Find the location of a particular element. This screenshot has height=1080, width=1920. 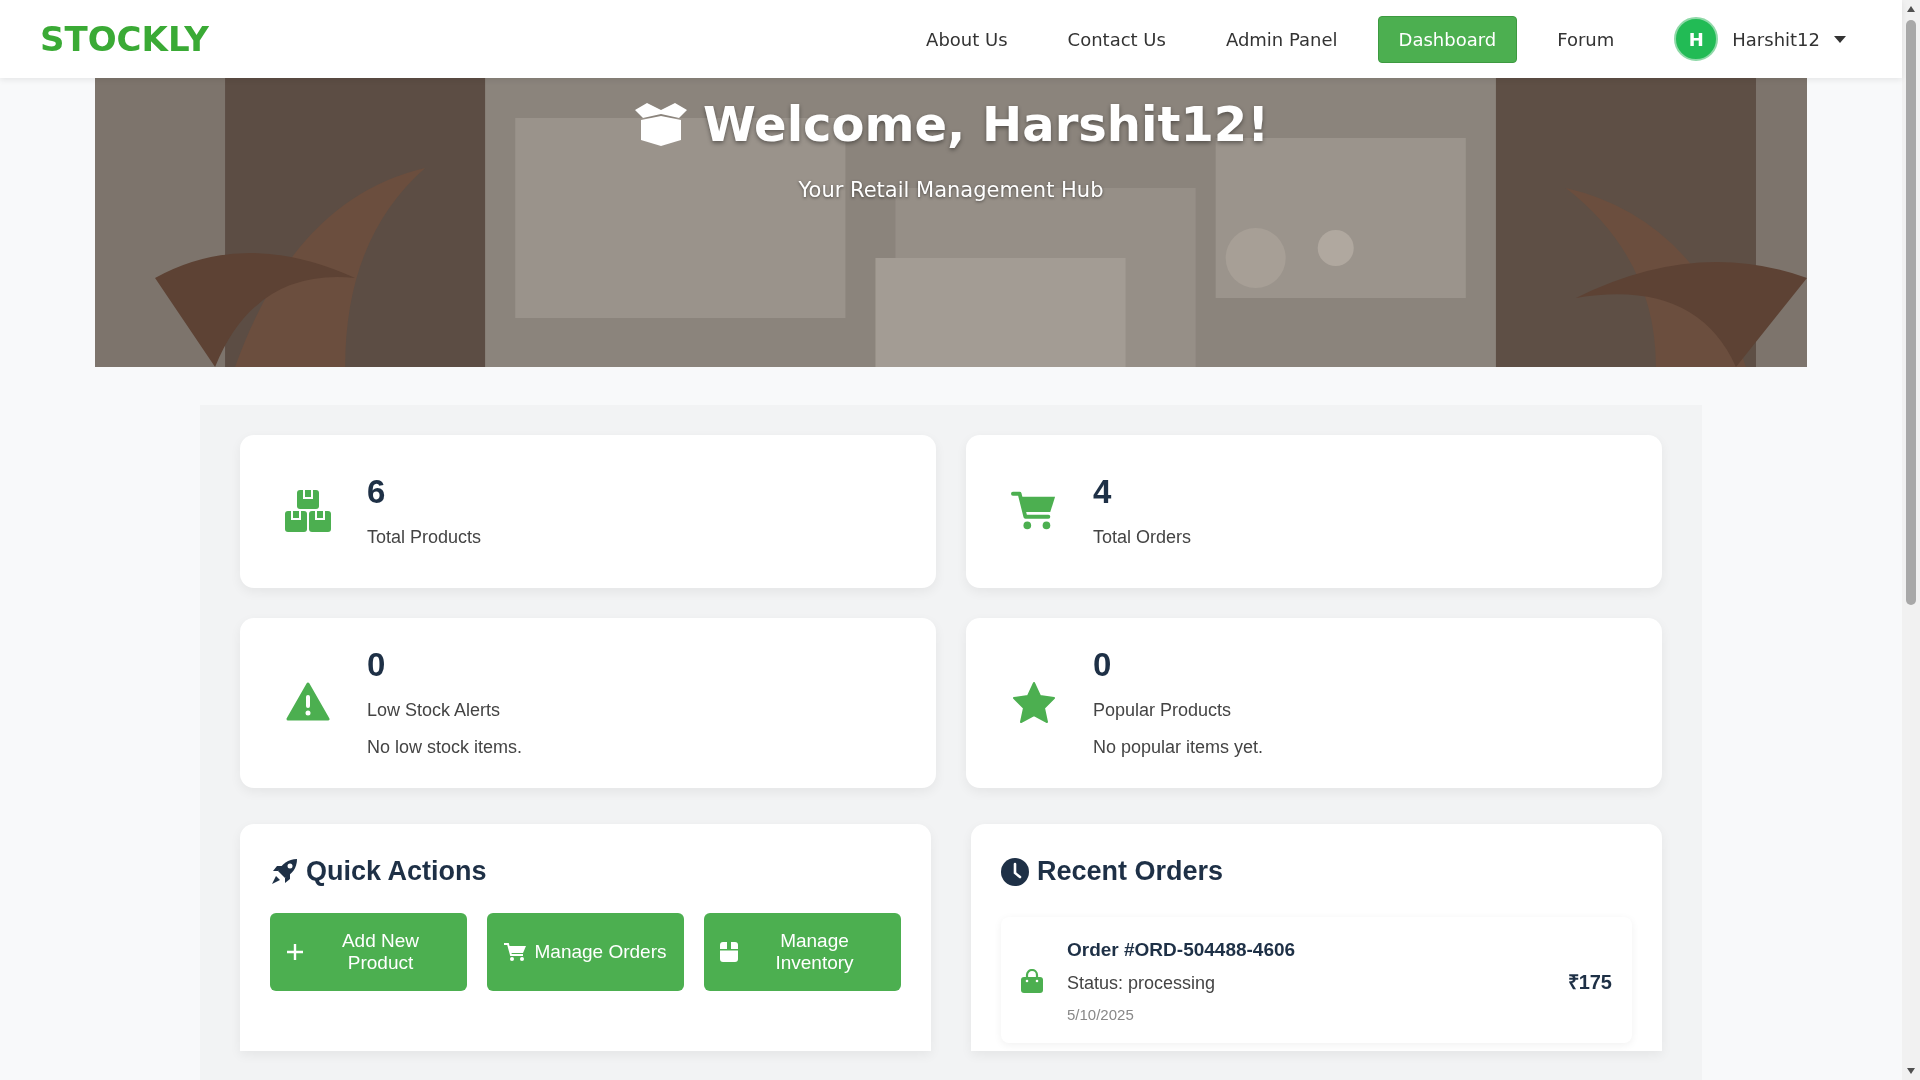

stat-note: No low stock items. is located at coordinates (445, 747).